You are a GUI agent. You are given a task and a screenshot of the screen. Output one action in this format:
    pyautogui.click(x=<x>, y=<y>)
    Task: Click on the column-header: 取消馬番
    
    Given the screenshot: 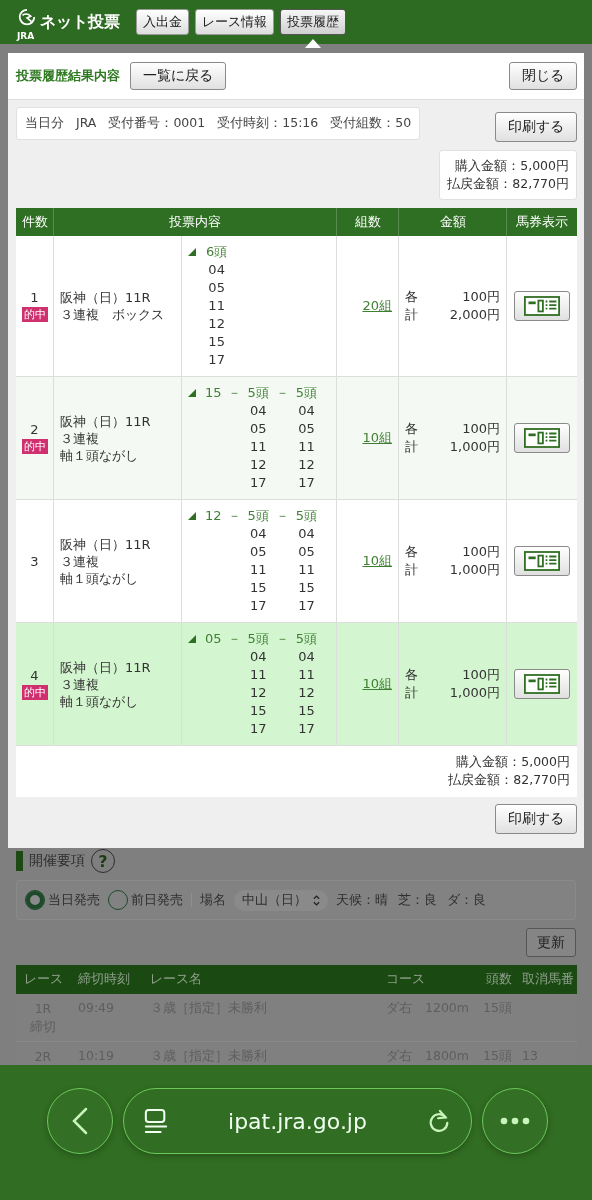 What is the action you would take?
    pyautogui.click(x=546, y=979)
    